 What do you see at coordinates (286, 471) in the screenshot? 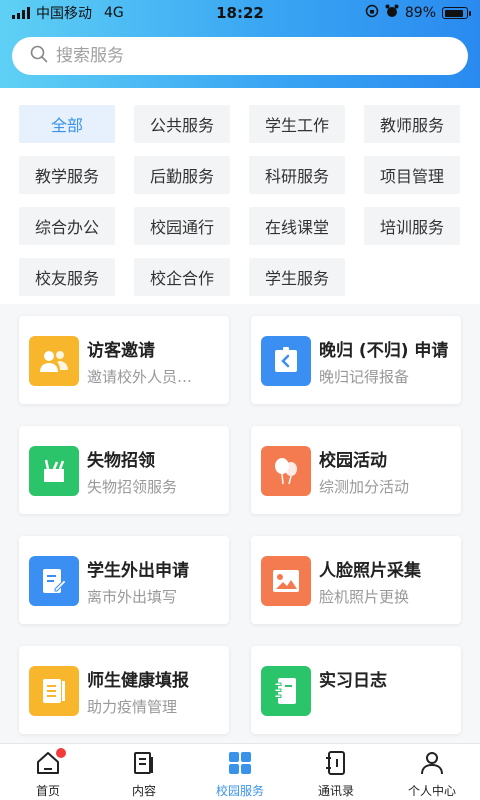
I see `balloon-icon` at bounding box center [286, 471].